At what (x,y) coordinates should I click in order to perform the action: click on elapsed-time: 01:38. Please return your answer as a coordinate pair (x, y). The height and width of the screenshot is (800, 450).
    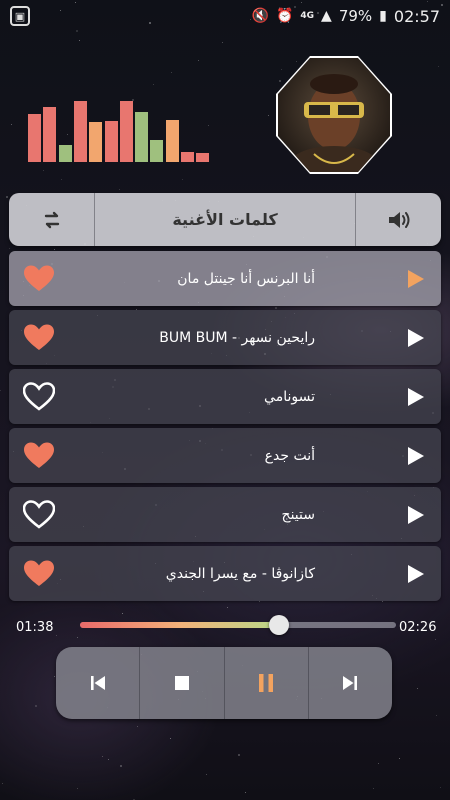
    Looking at the image, I should click on (35, 627).